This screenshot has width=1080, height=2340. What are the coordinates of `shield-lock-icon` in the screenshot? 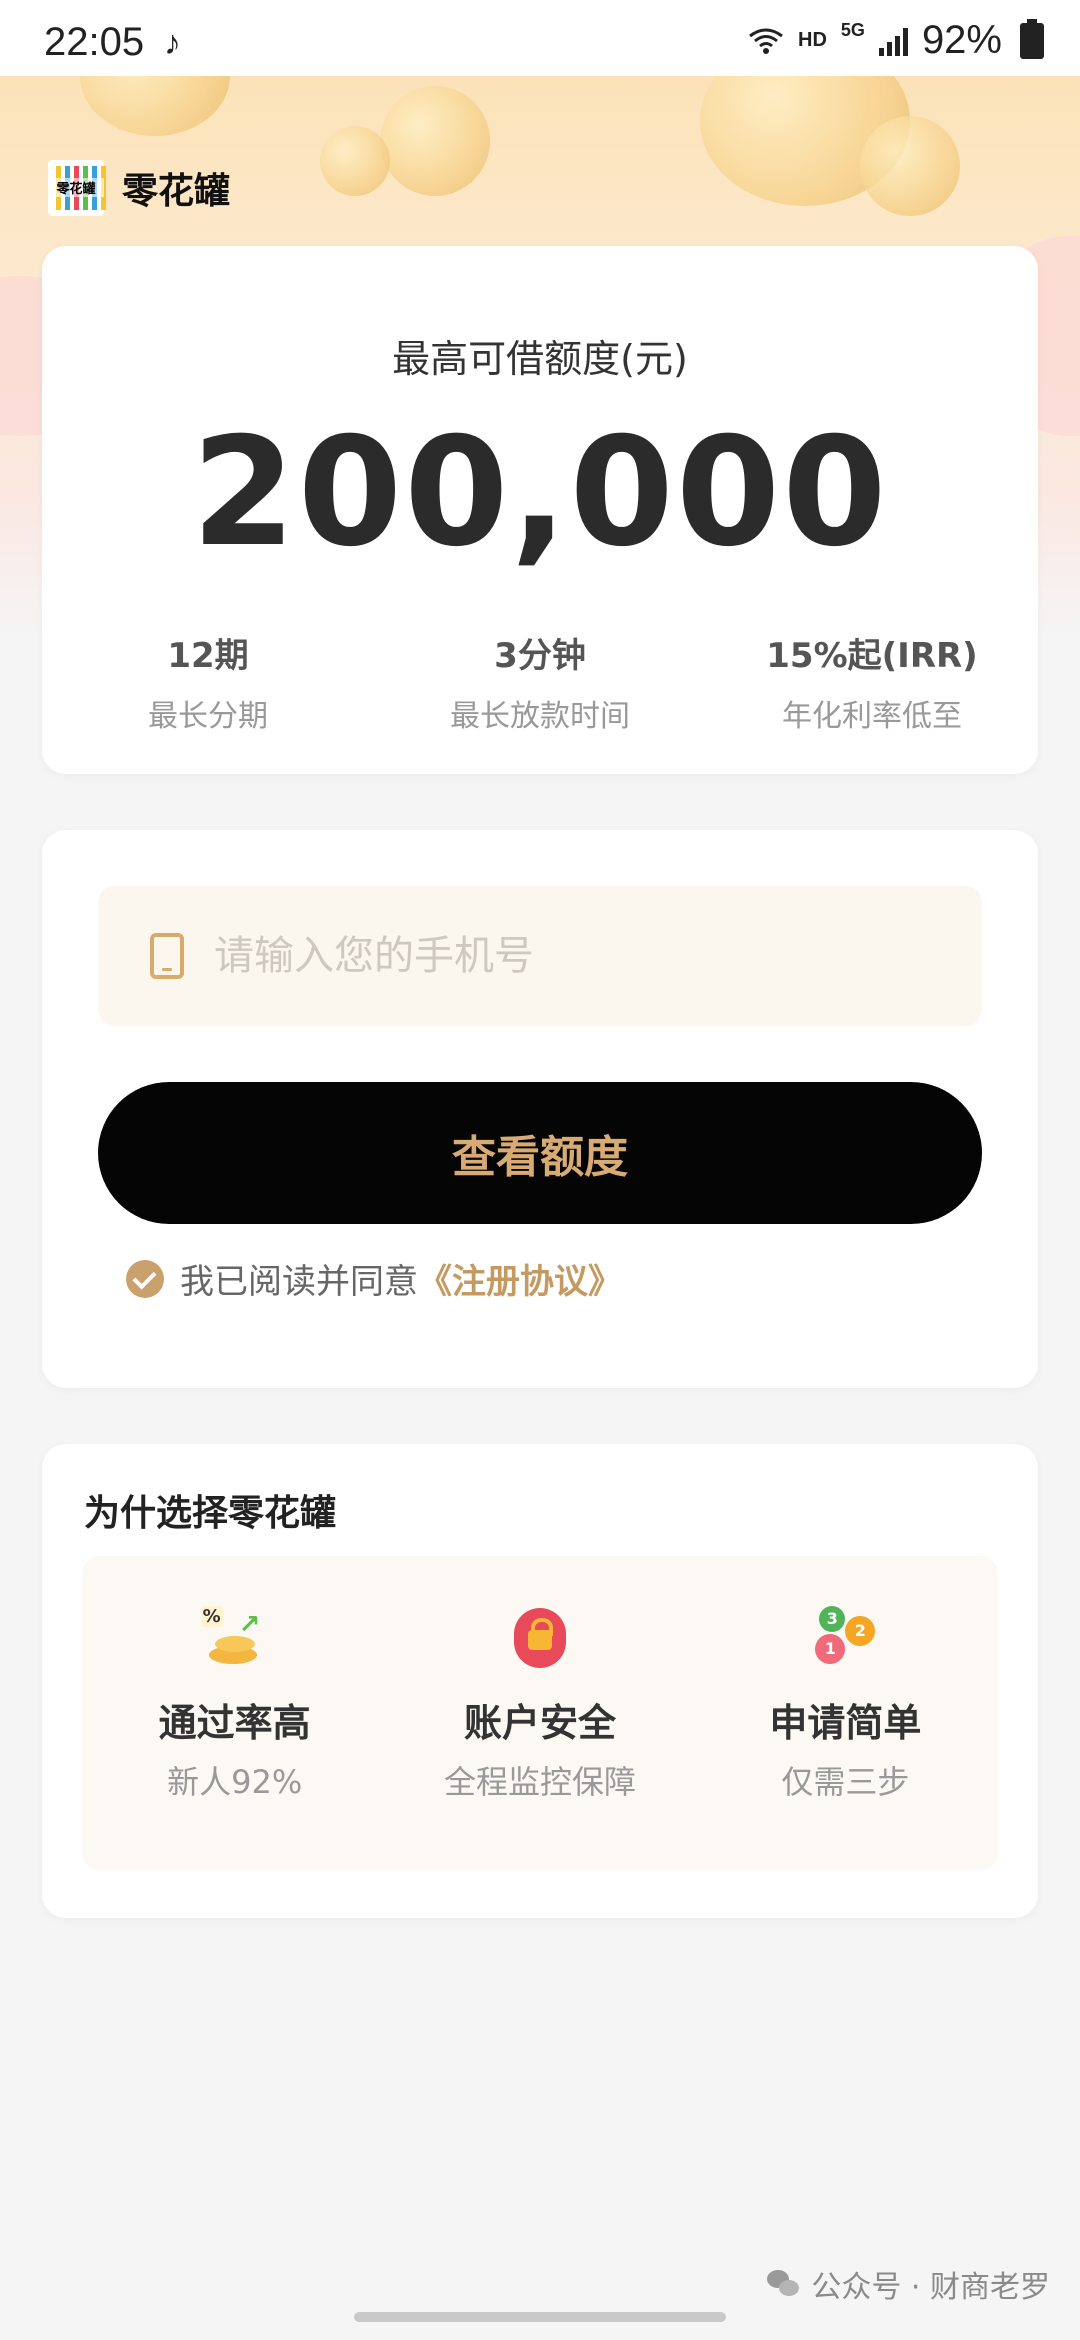 It's located at (540, 1642).